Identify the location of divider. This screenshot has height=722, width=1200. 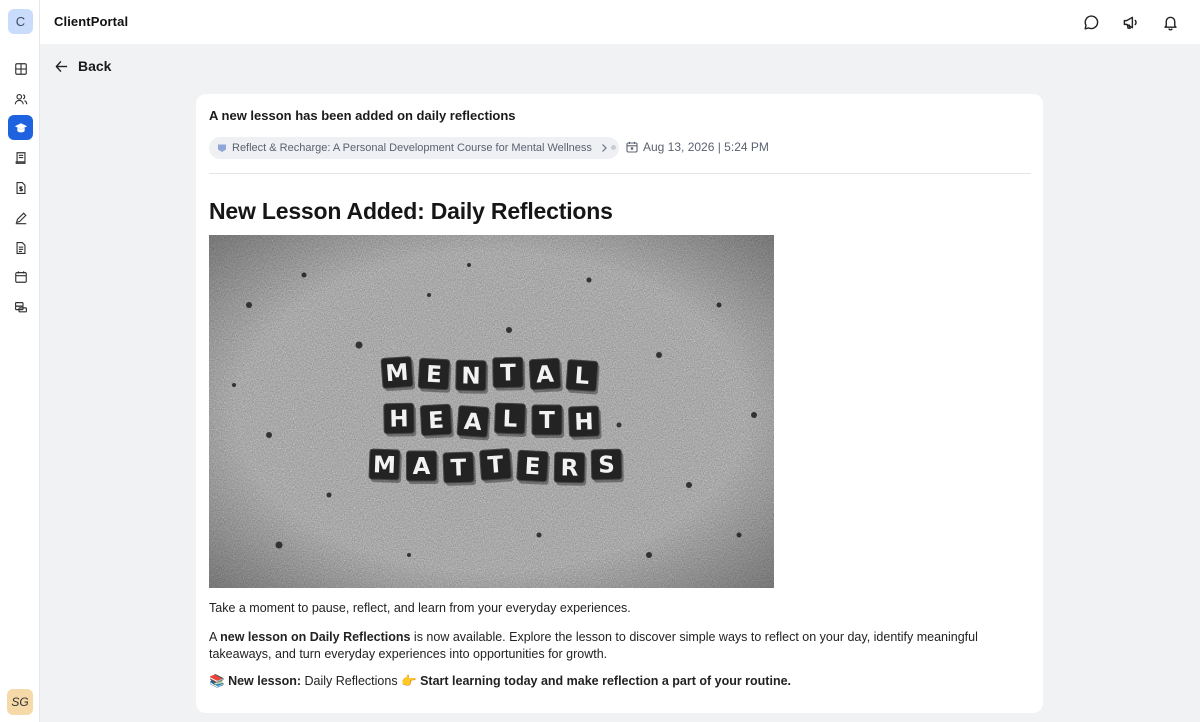
(620, 173).